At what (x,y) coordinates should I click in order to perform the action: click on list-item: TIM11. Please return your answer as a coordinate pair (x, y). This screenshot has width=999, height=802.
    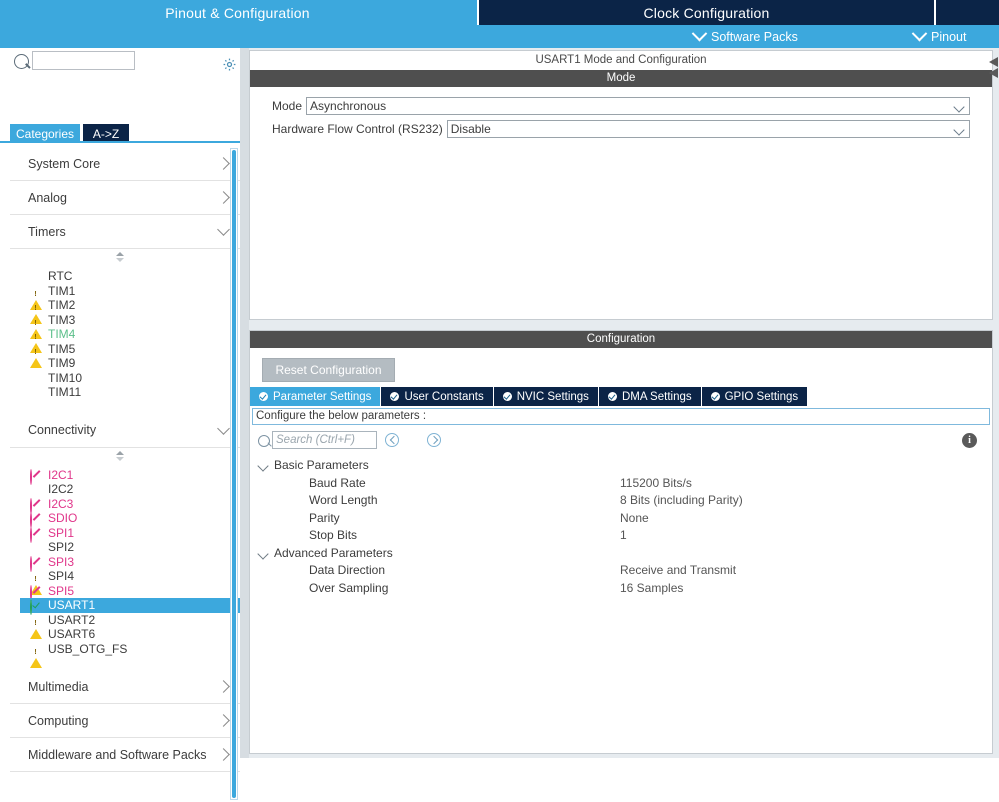
    Looking at the image, I should click on (125, 392).